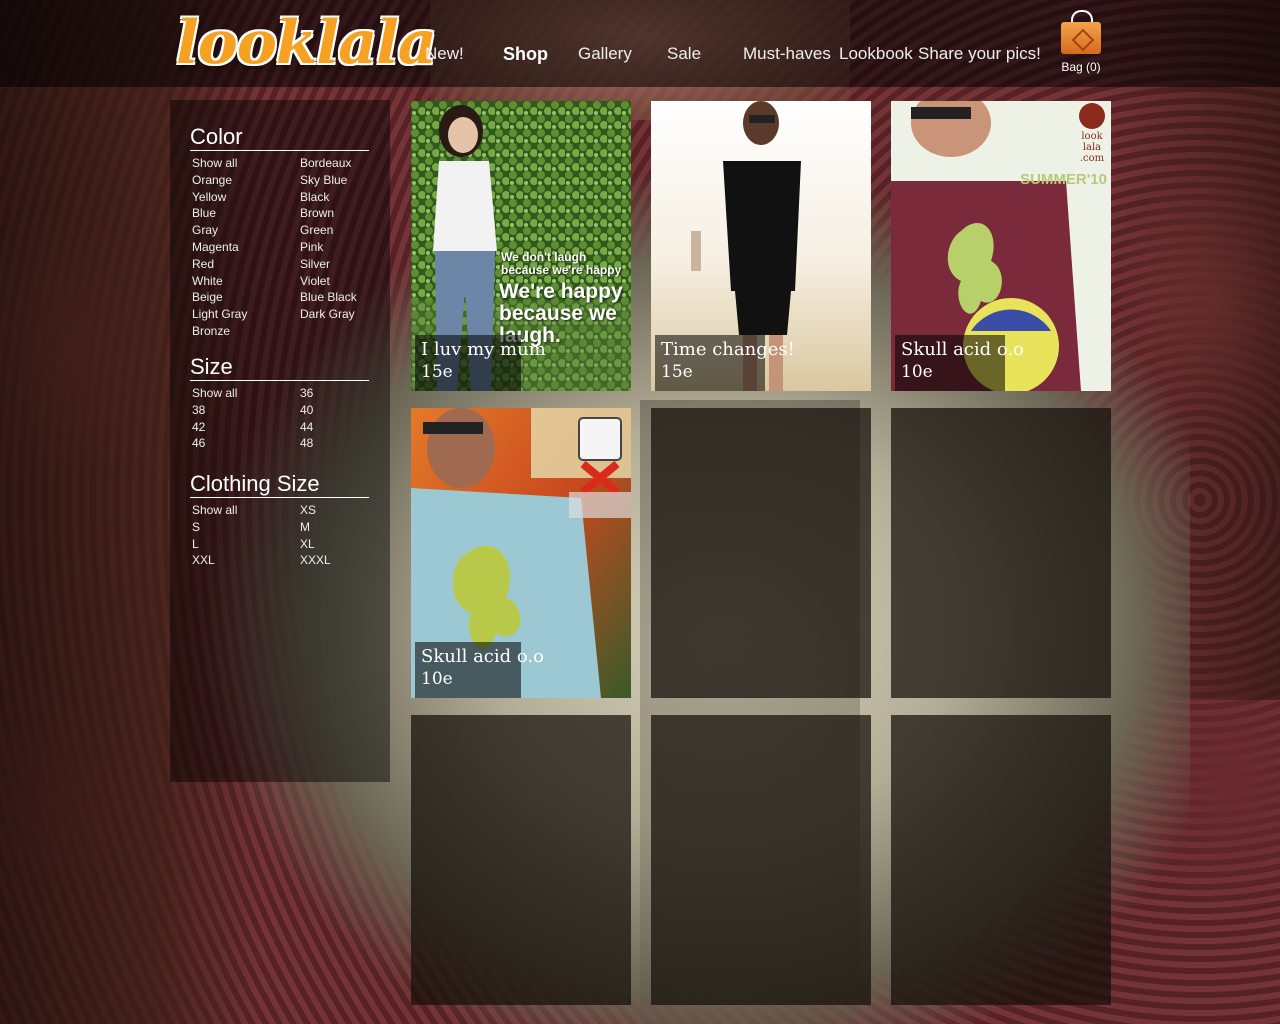 This screenshot has width=1280, height=1024. What do you see at coordinates (1092, 116) in the screenshot?
I see `smiley-face-icon` at bounding box center [1092, 116].